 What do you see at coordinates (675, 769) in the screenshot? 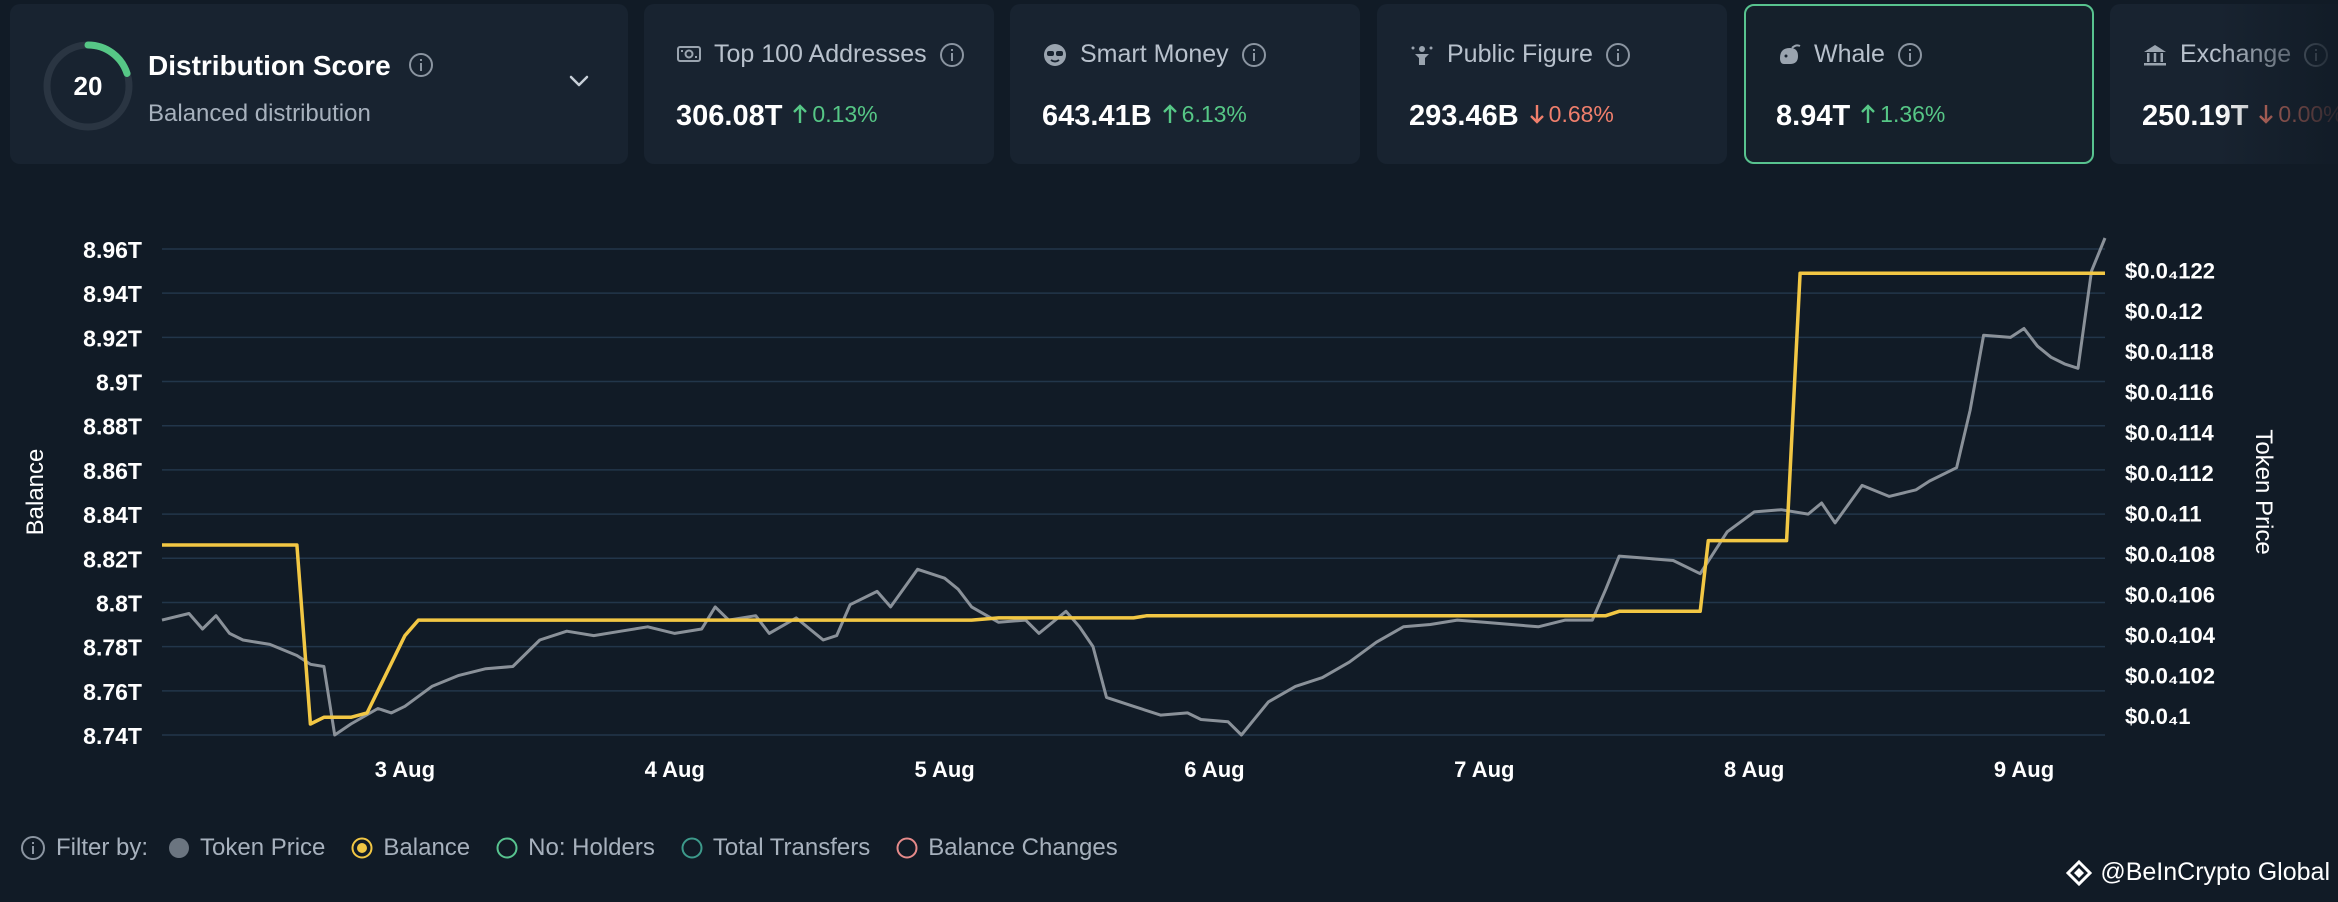
I see `x-tick-label: 4 Aug` at bounding box center [675, 769].